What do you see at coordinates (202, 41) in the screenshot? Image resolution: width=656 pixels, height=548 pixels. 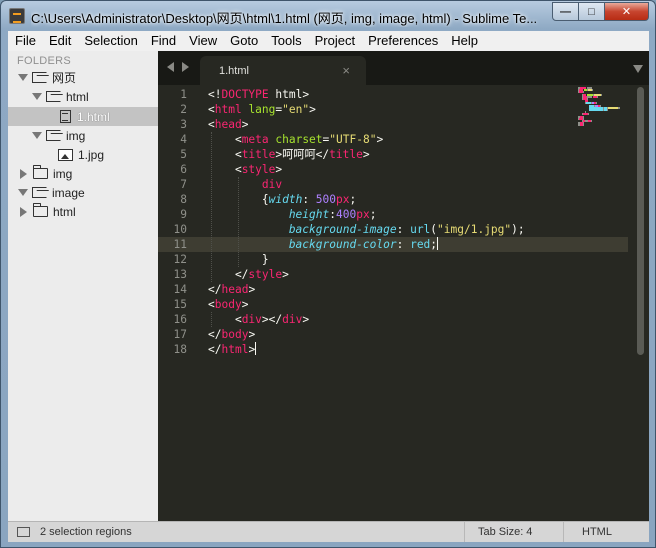 I see `menu-view: View` at bounding box center [202, 41].